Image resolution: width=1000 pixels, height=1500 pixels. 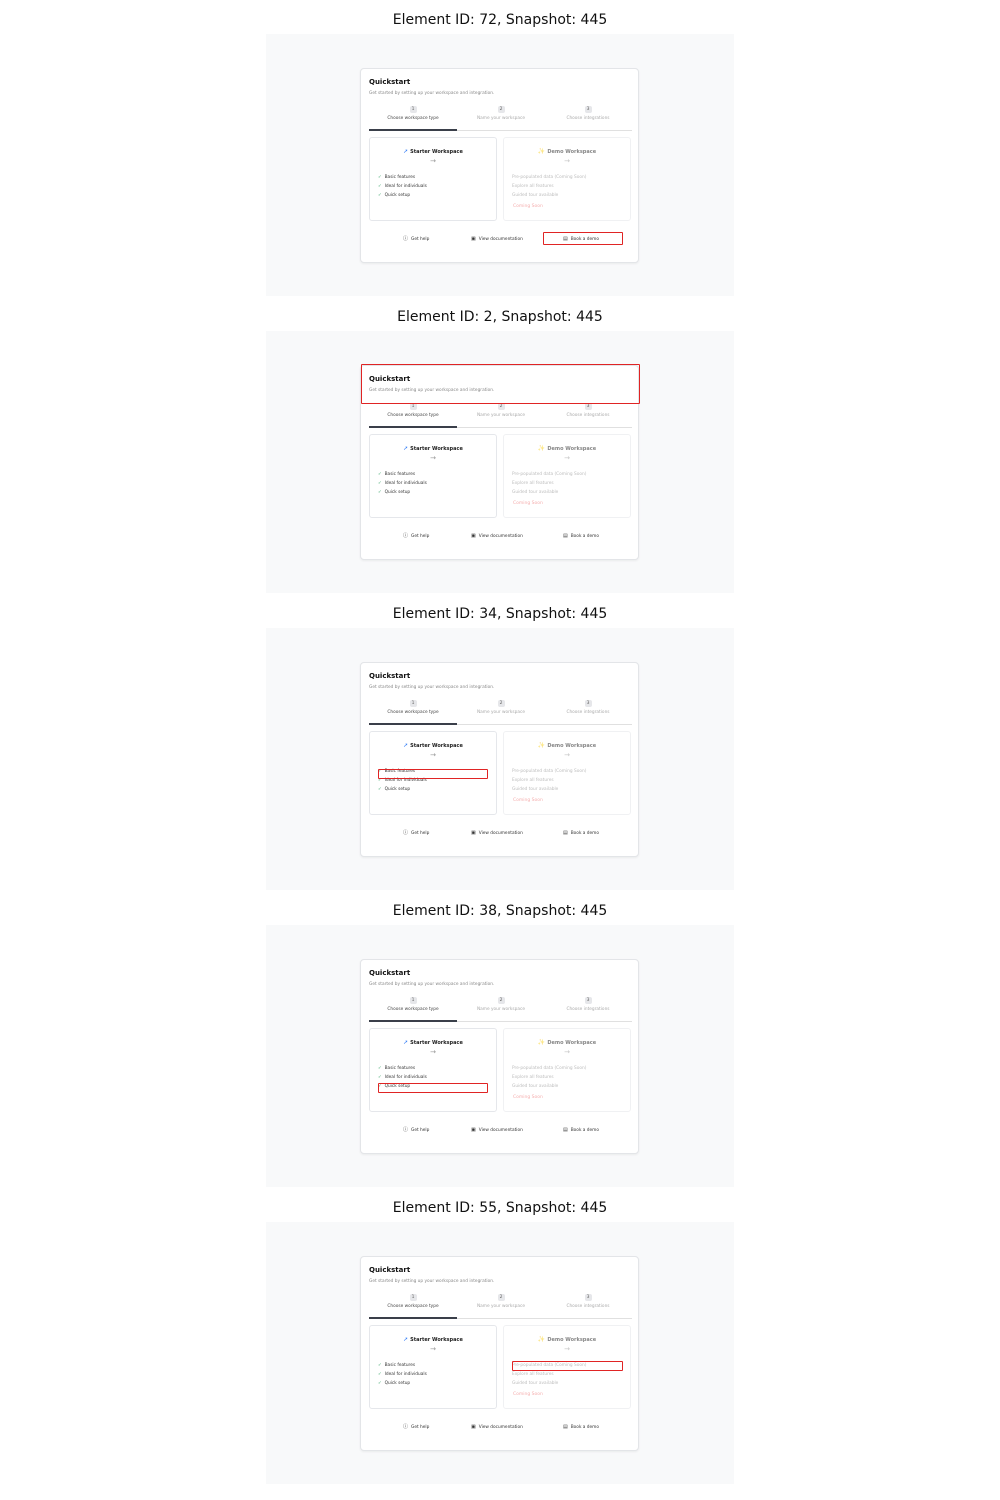 What do you see at coordinates (565, 833) in the screenshot?
I see `calendar-icon: ▤` at bounding box center [565, 833].